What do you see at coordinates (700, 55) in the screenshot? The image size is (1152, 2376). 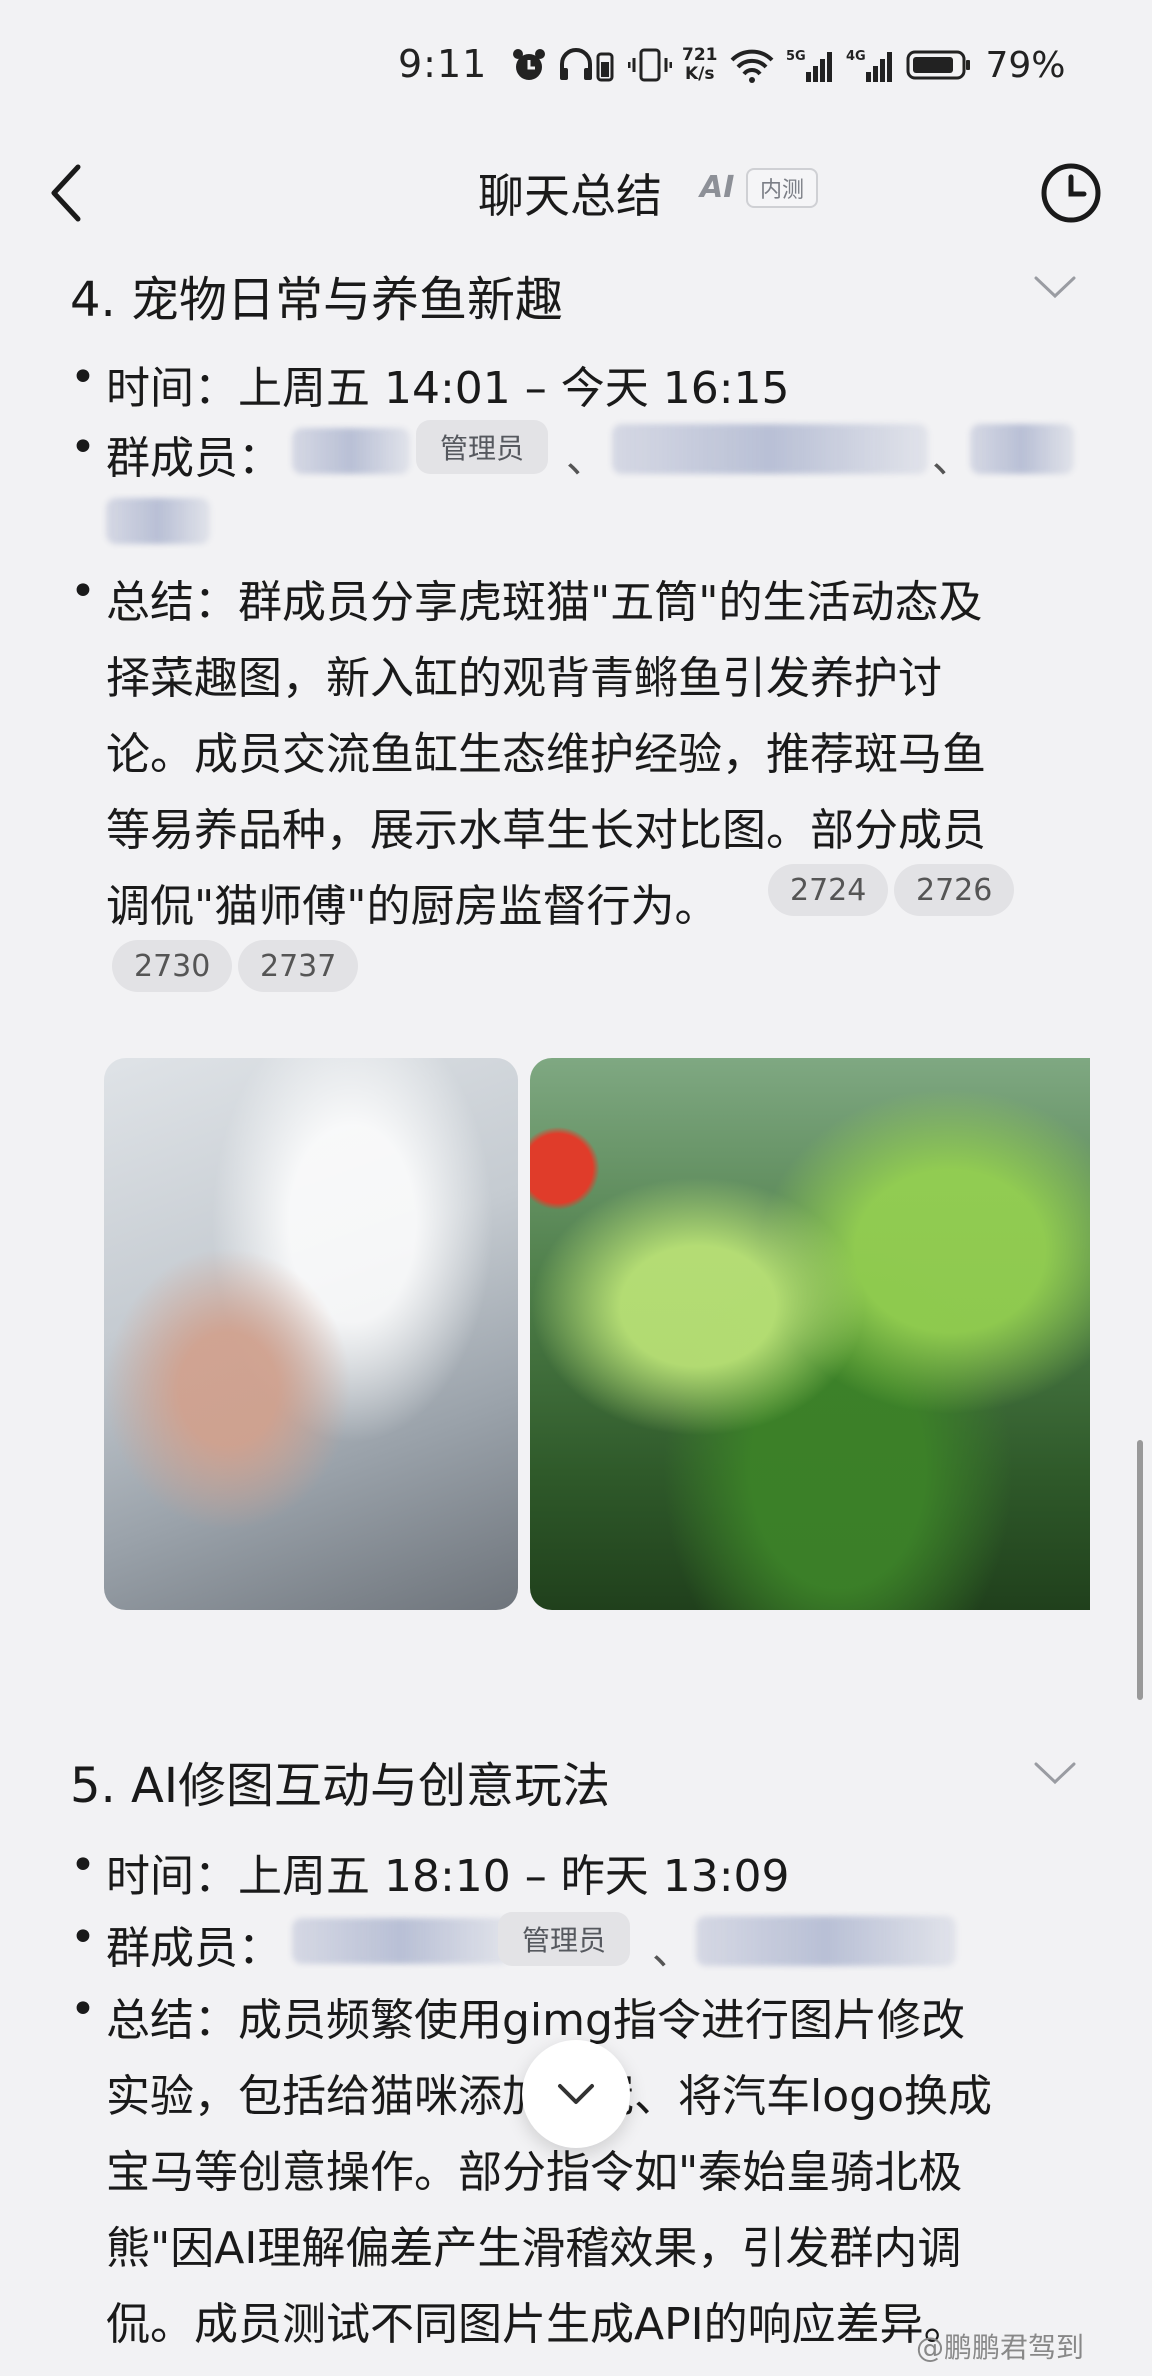 I see `net-speed-value: 721` at bounding box center [700, 55].